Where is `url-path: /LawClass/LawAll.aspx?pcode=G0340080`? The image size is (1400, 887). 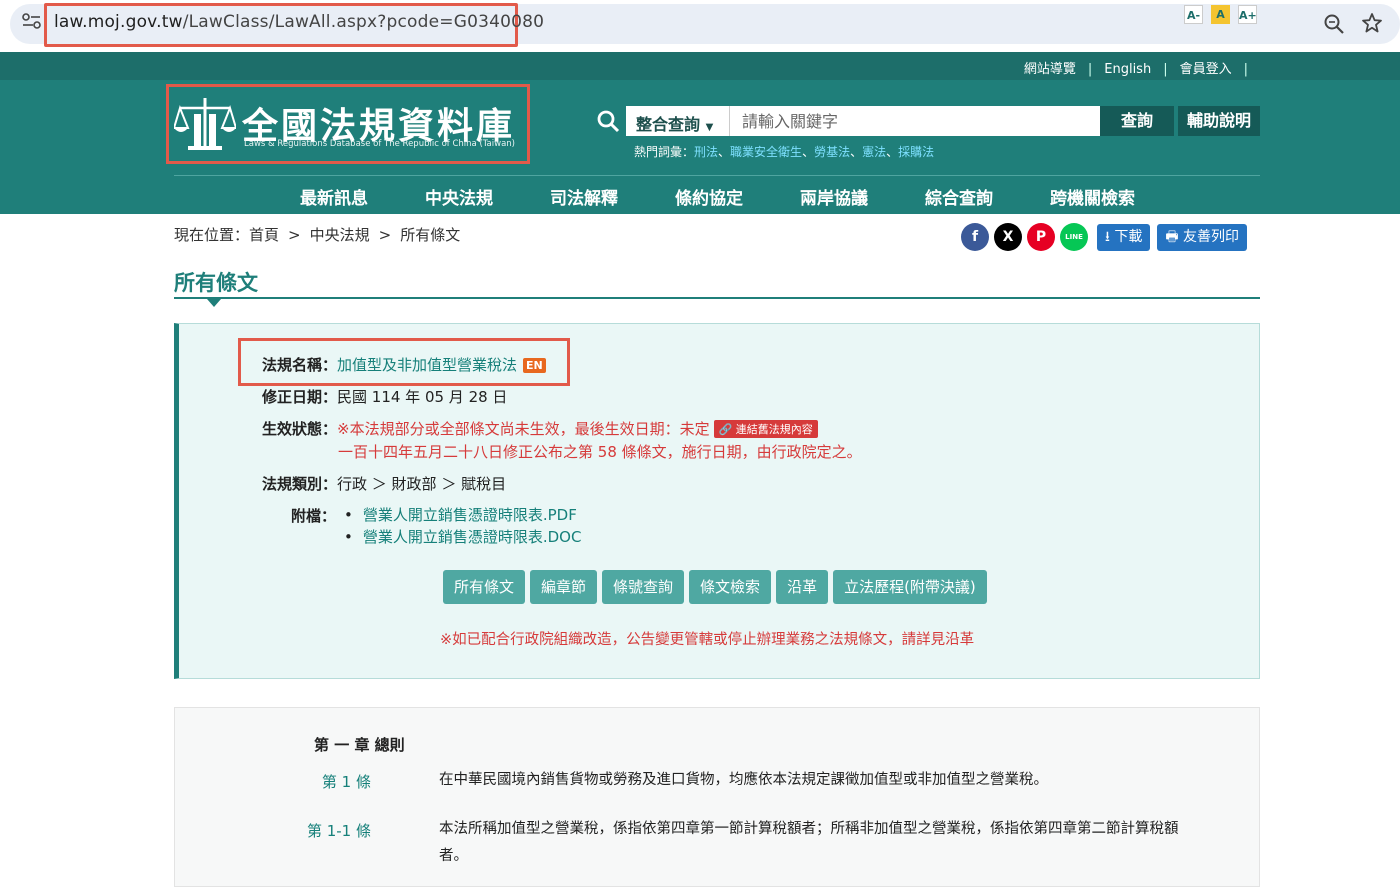
url-path: /LawClass/LawAll.aspx?pcode=G0340080 is located at coordinates (363, 22).